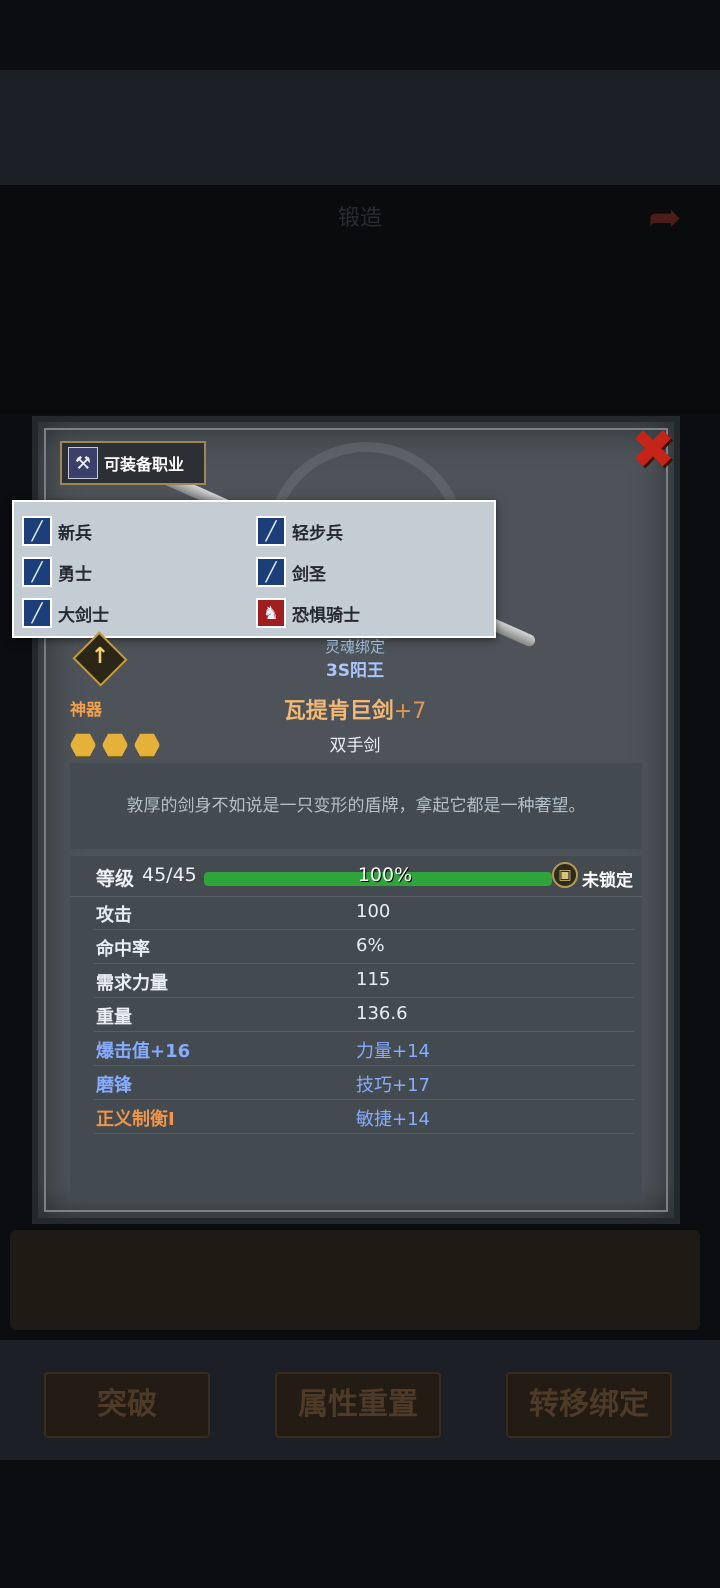 The image size is (720, 1588). Describe the element at coordinates (271, 613) in the screenshot. I see `horse-icon: ♞` at that location.